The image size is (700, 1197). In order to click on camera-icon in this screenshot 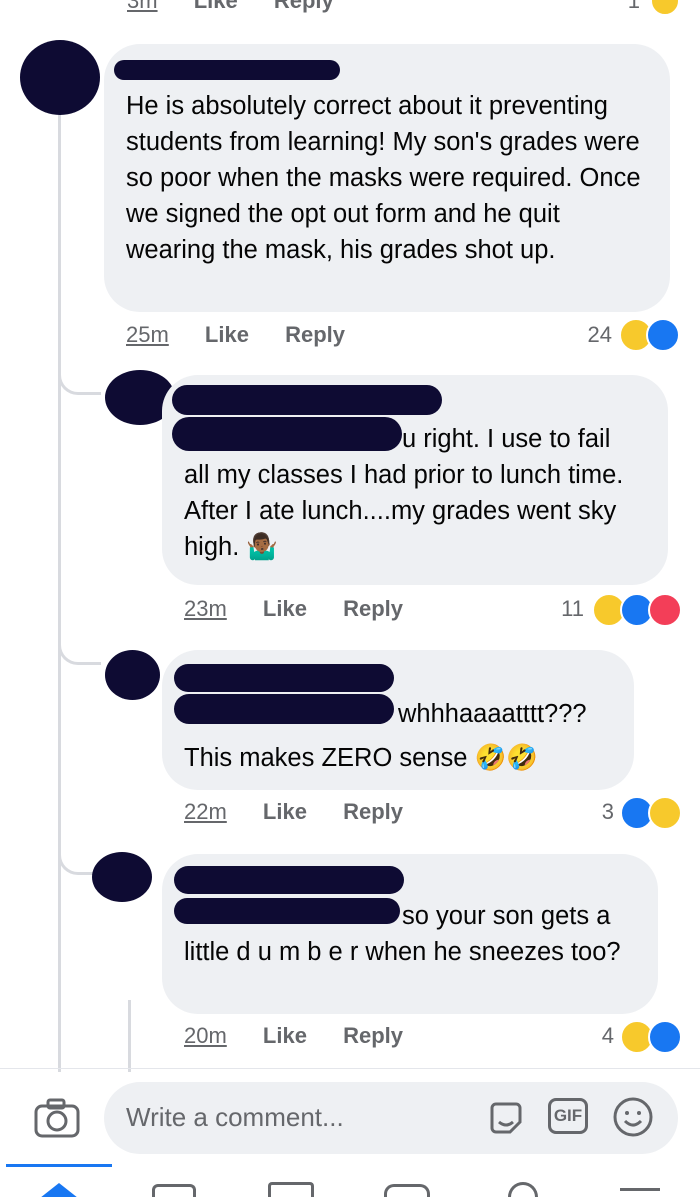, I will do `click(57, 1118)`.